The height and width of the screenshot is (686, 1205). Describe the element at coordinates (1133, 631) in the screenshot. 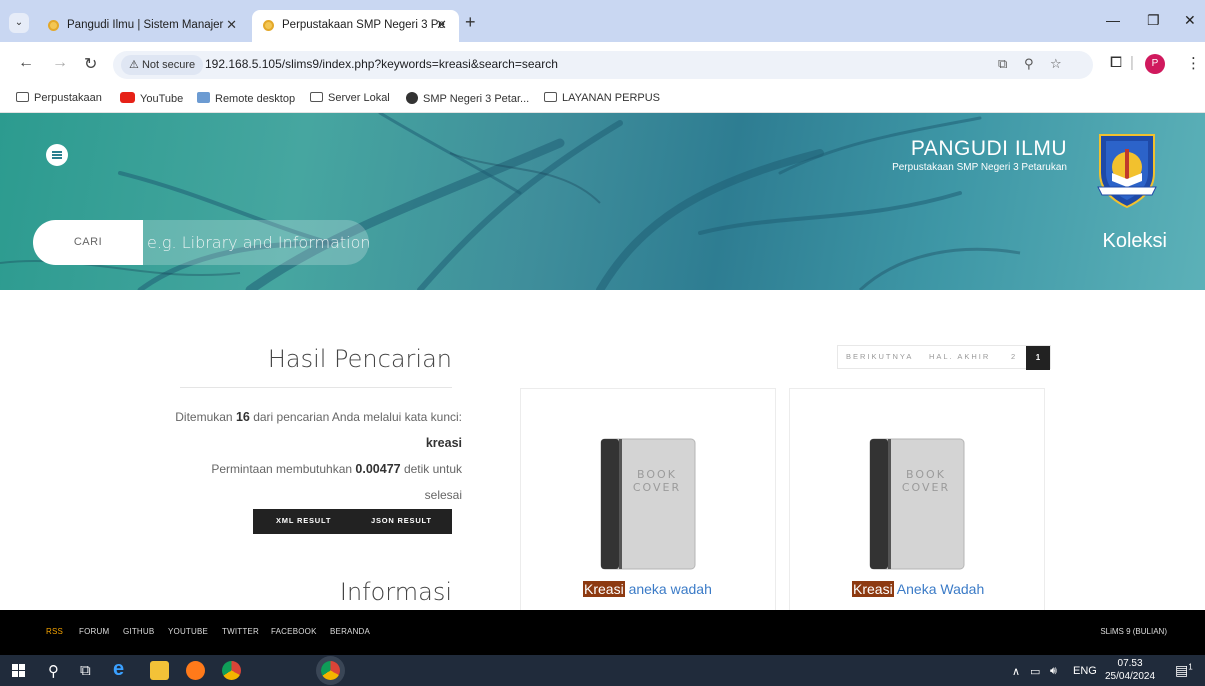

I see `slims-version: SLiMS 9 (BULIAN)` at that location.